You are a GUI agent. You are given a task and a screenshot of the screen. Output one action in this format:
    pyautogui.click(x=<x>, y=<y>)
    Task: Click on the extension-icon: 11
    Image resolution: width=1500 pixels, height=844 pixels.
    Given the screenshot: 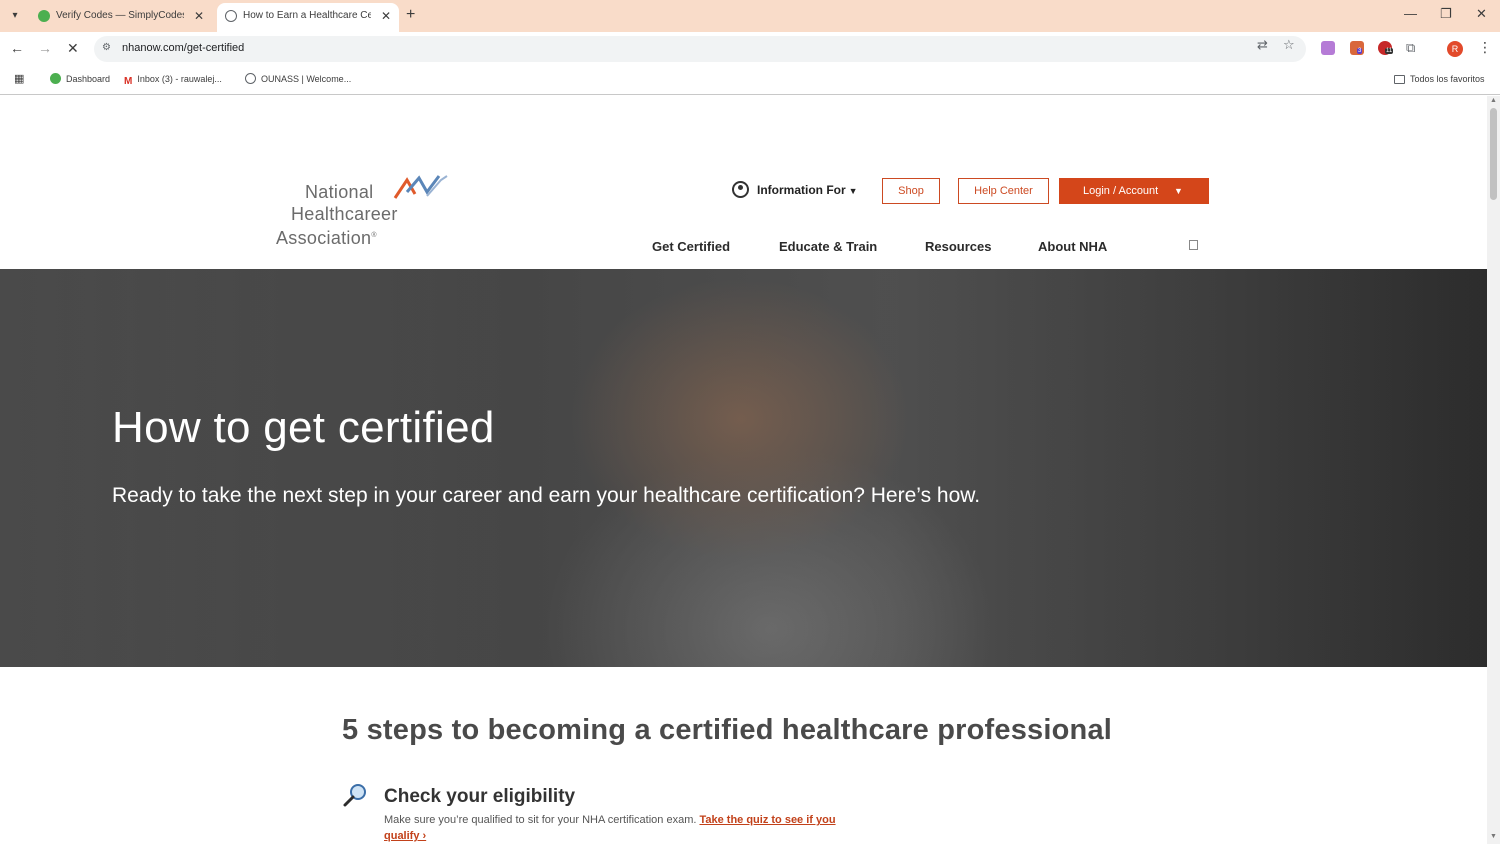 What is the action you would take?
    pyautogui.click(x=1386, y=48)
    